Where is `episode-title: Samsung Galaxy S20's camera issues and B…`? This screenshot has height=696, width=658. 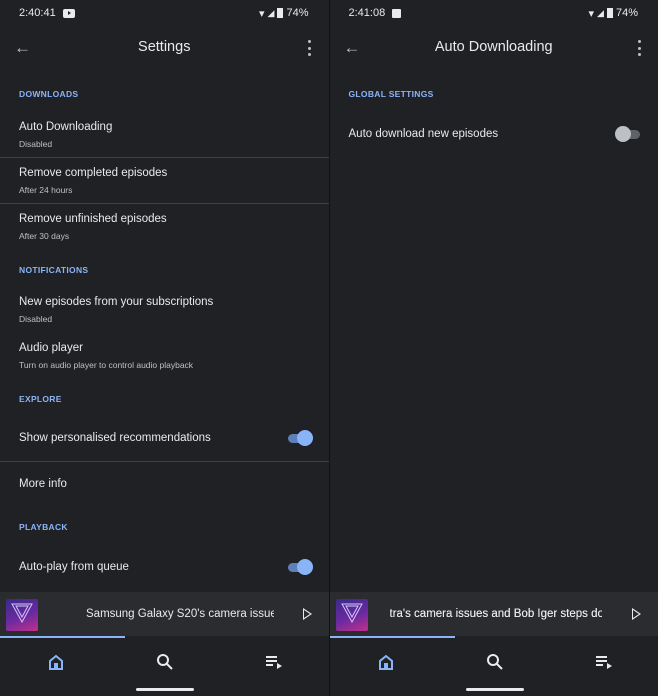
episode-title: Samsung Galaxy S20's camera issues and B… is located at coordinates (180, 615).